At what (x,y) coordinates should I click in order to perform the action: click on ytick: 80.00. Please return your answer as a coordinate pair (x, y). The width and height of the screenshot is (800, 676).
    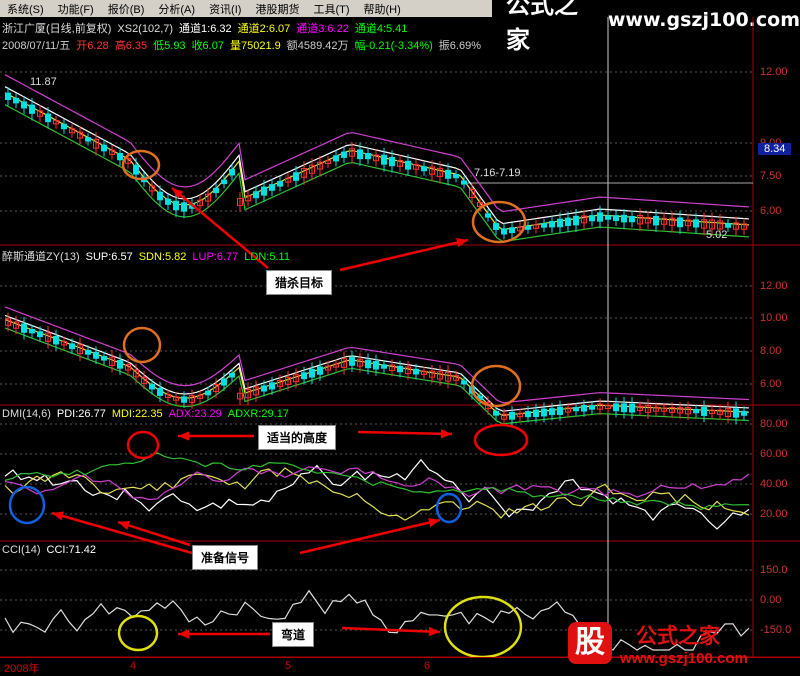
    Looking at the image, I should click on (774, 424).